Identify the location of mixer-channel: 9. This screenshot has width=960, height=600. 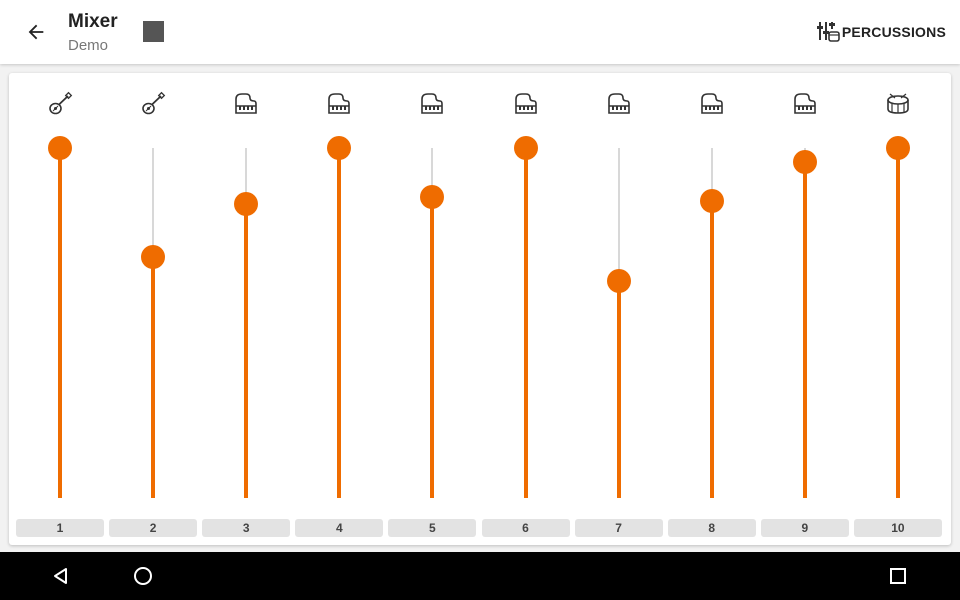
(804, 309).